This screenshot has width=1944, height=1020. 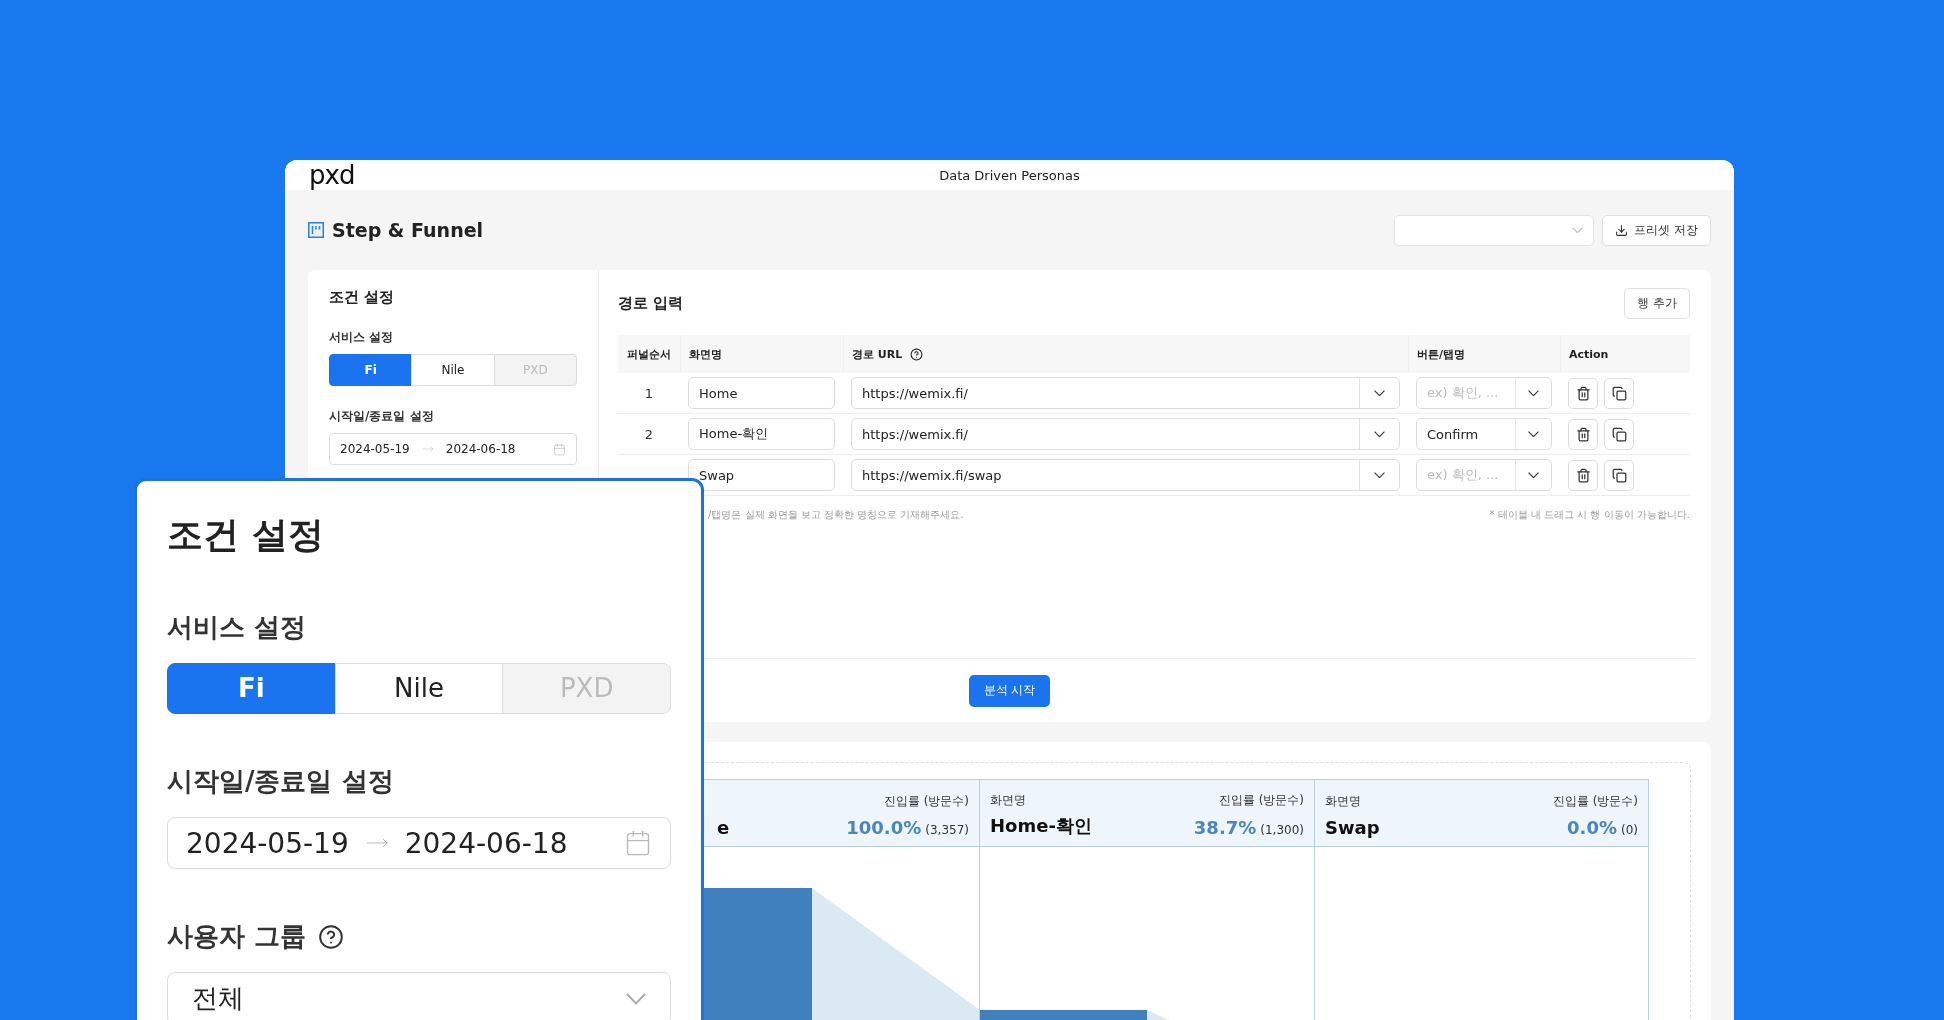 I want to click on step-name: Home-확인, so click(x=1041, y=826).